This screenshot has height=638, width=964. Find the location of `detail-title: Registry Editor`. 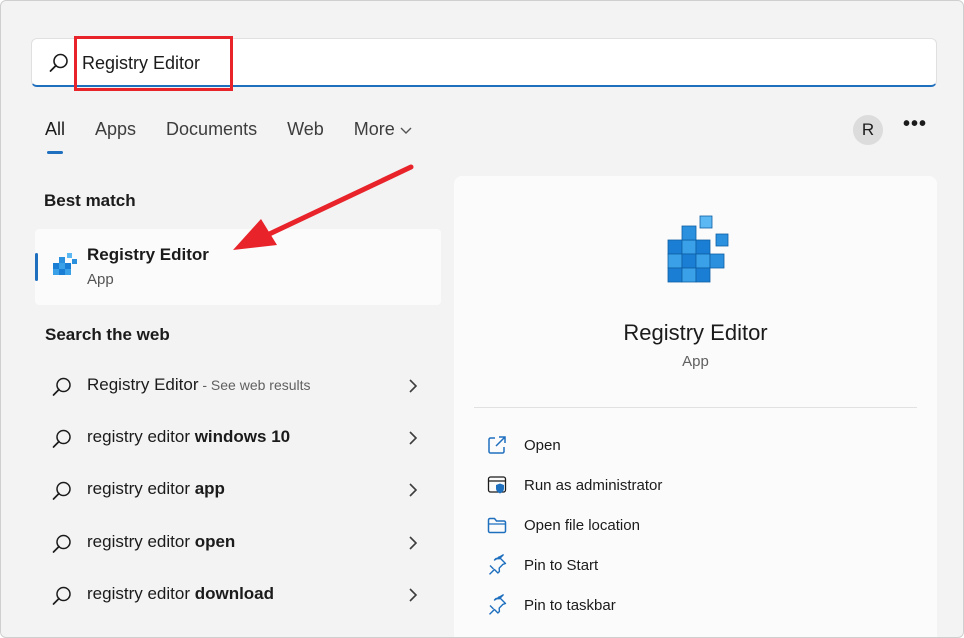

detail-title: Registry Editor is located at coordinates (695, 332).